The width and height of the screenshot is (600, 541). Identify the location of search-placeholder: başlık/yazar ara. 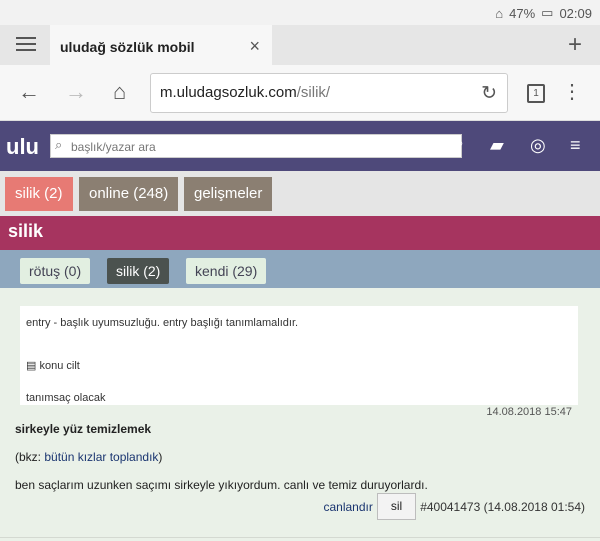
(113, 147).